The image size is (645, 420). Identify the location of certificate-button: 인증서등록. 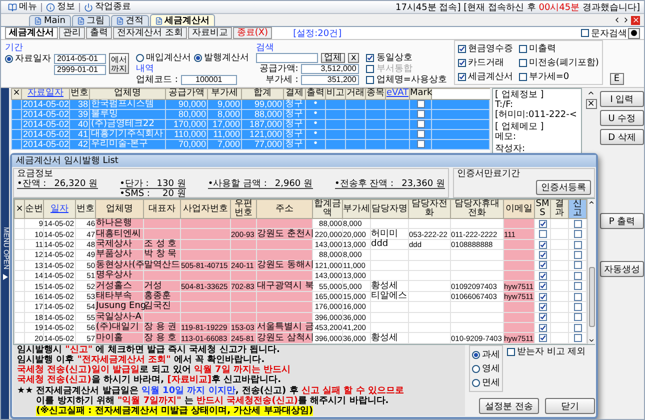
(563, 187).